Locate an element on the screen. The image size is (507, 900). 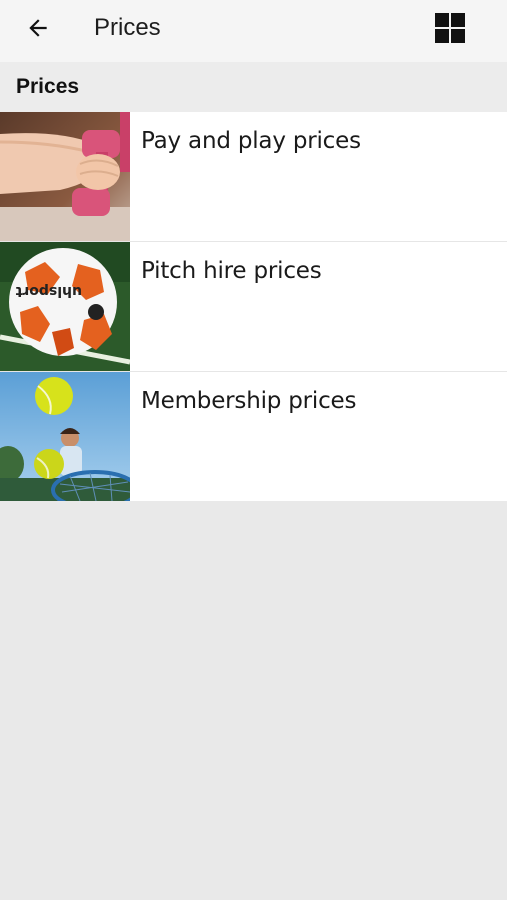
item-label: Pitch hire prices is located at coordinates (231, 271).